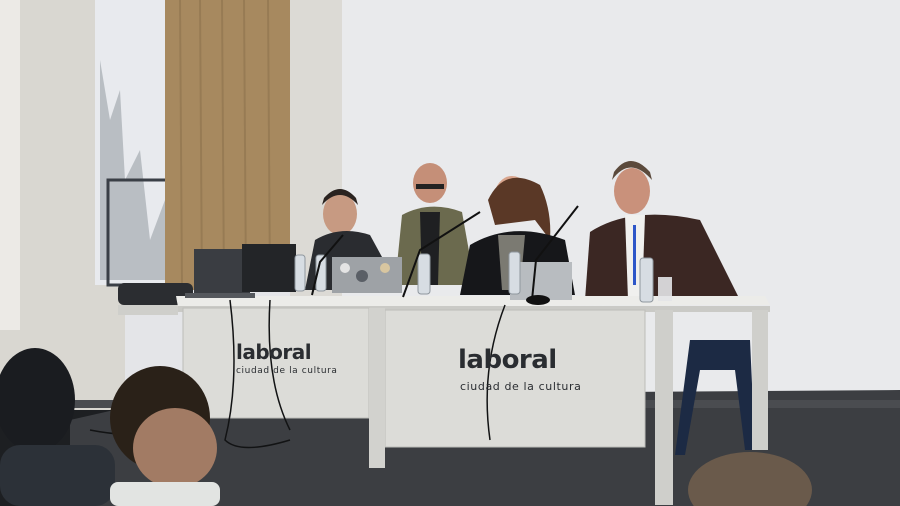  Describe the element at coordinates (515, 378) in the screenshot. I see `banner-right` at that location.